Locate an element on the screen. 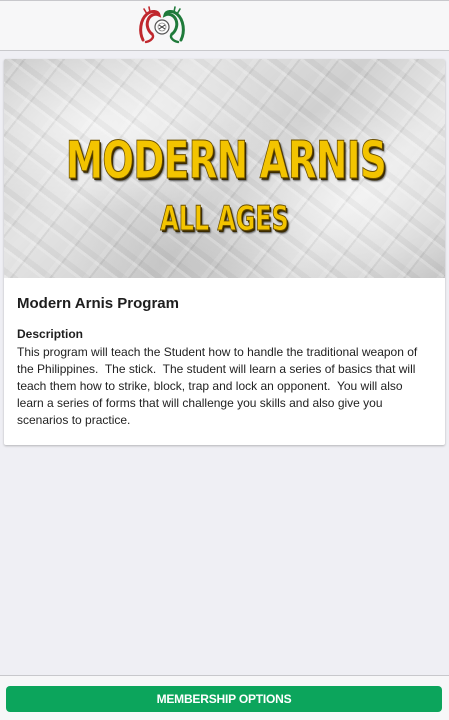 This screenshot has height=720, width=449. bottom-footer: MEMBERSHIP OPTIONS is located at coordinates (224, 697).